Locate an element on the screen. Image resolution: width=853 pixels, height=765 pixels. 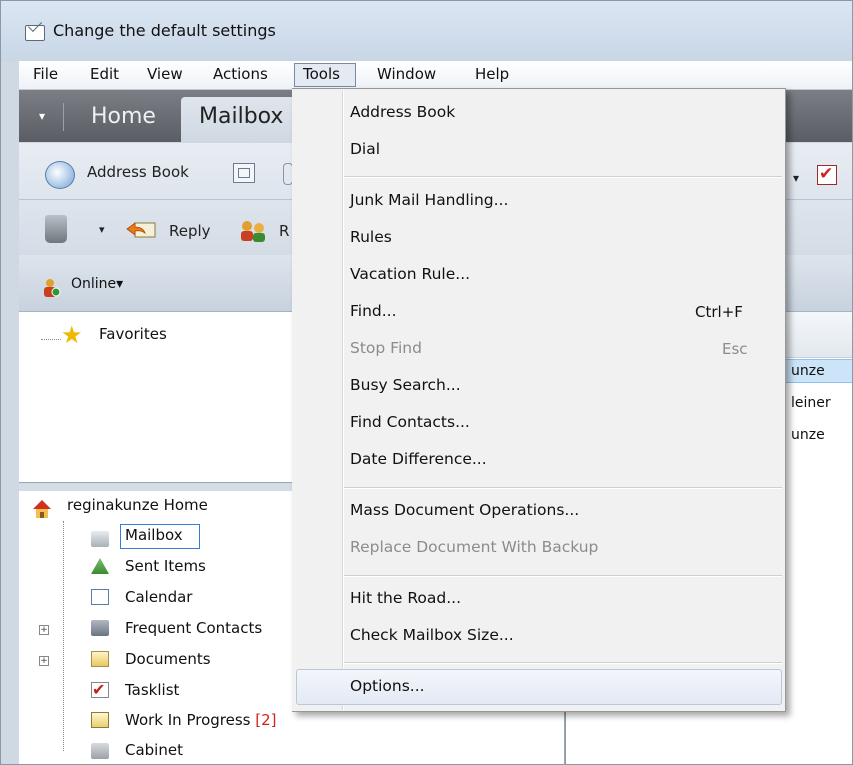
folder-cabinet: Cabinet is located at coordinates (154, 750).